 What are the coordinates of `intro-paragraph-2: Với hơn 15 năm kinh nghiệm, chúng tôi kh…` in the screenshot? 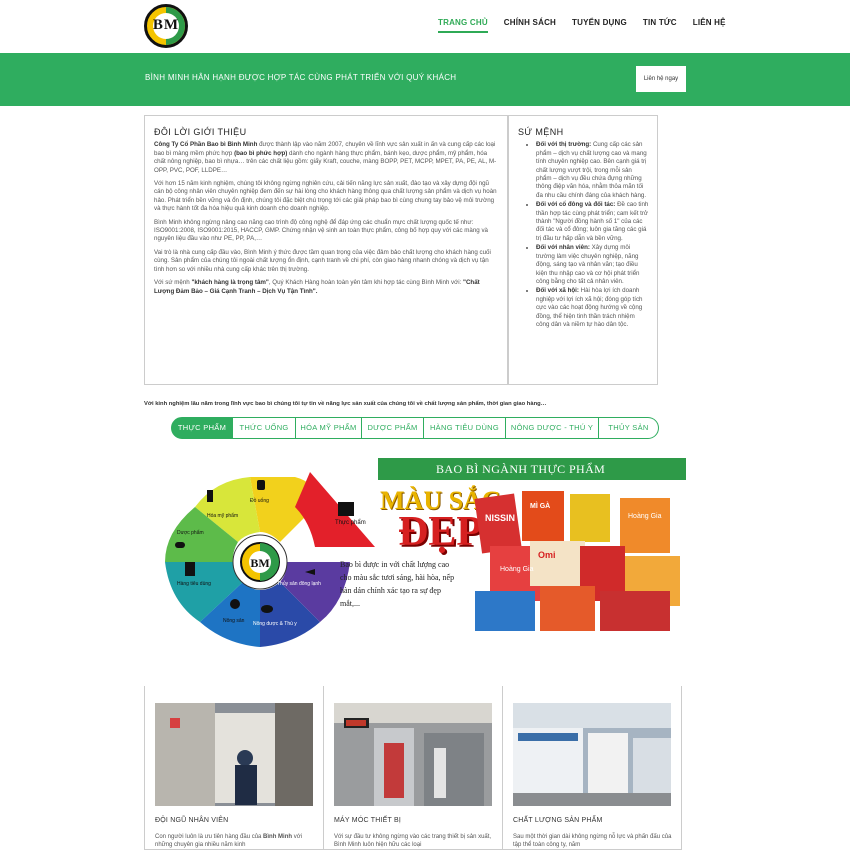 It's located at (325, 196).